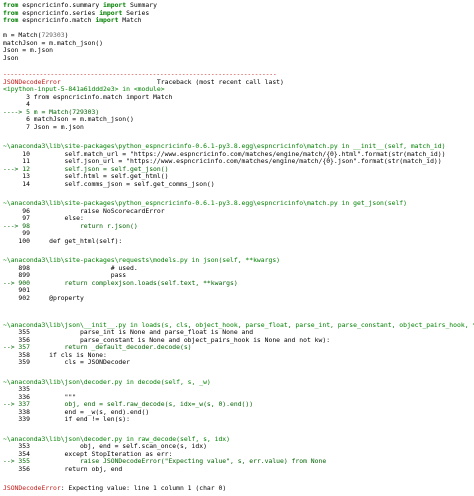 This screenshot has height=496, width=474. I want to click on traceback-line: 7 Json = m.json, so click(43, 126).